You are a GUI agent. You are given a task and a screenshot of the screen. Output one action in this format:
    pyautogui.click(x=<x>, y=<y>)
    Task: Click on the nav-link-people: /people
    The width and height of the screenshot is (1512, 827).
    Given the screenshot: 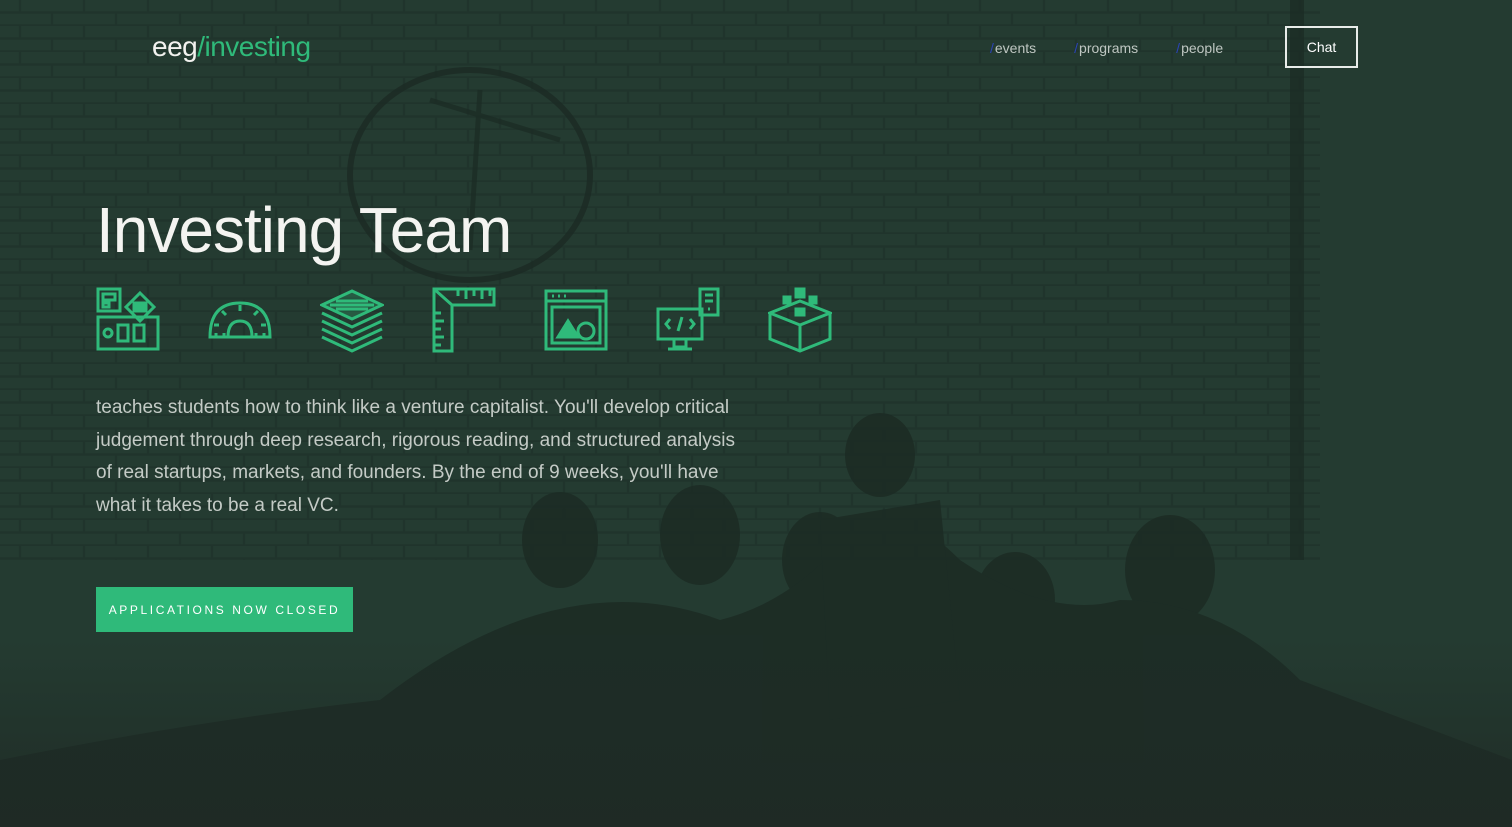 What is the action you would take?
    pyautogui.click(x=1199, y=48)
    